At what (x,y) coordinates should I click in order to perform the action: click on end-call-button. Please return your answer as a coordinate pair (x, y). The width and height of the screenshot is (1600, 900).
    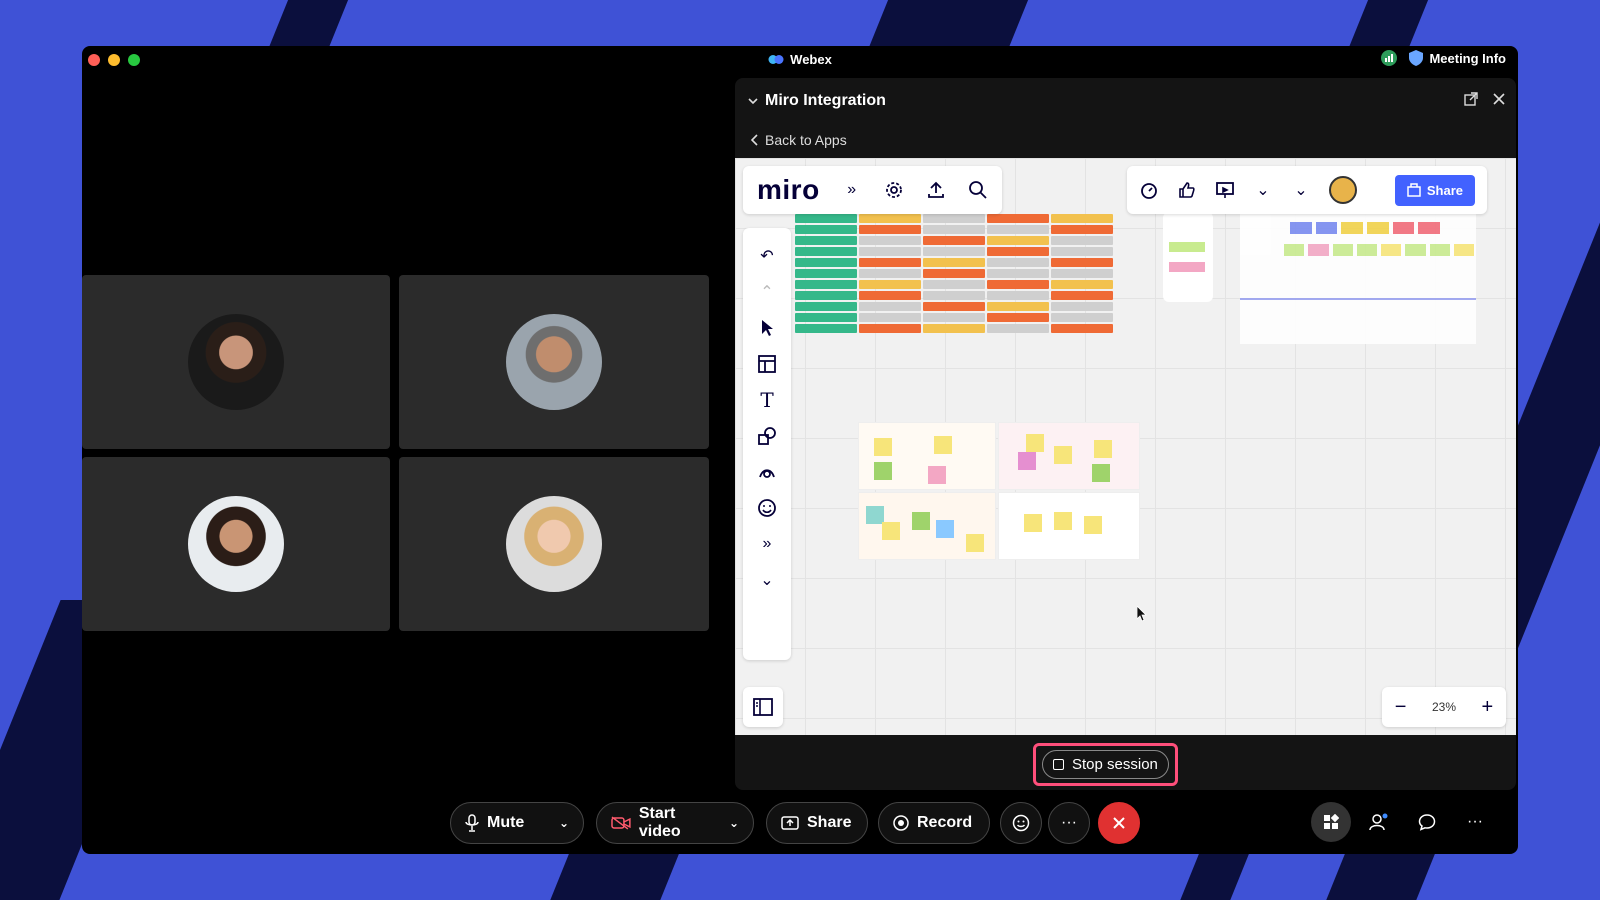
    Looking at the image, I should click on (1119, 823).